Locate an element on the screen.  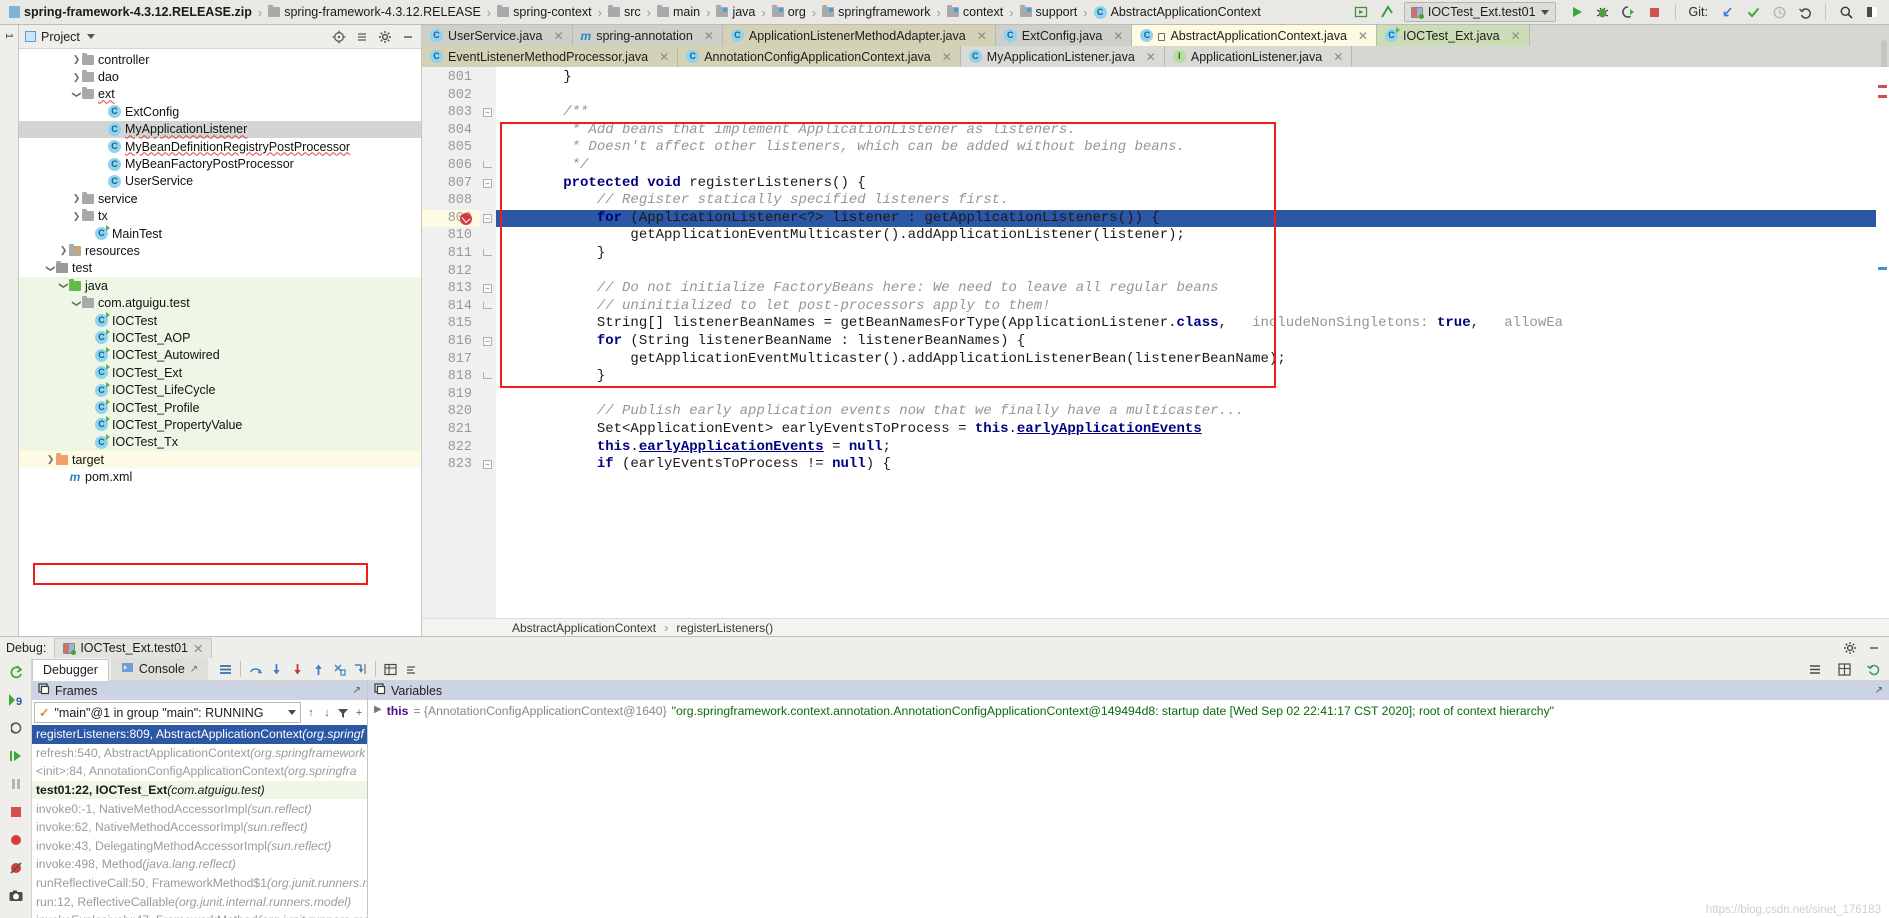
tree-item-resources: ❯ resources is located at coordinates (220, 250).